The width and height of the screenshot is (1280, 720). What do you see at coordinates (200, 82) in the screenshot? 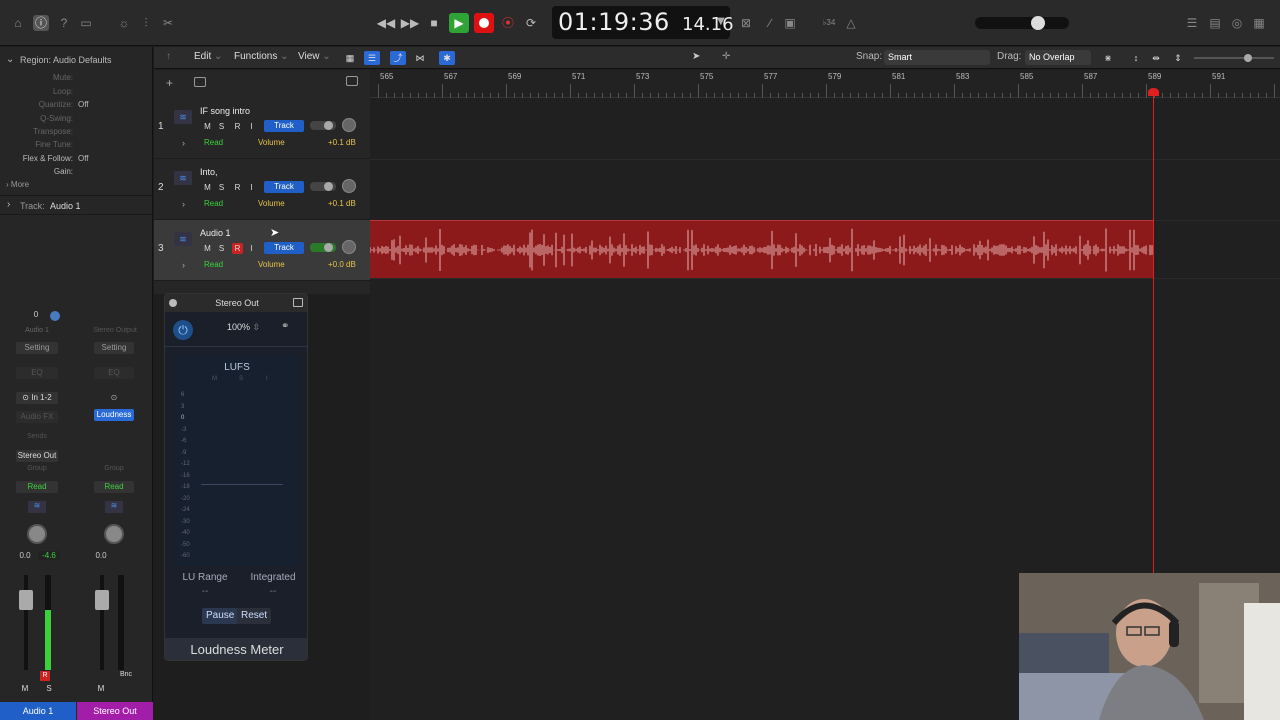
I see `duplicate-track-icon` at bounding box center [200, 82].